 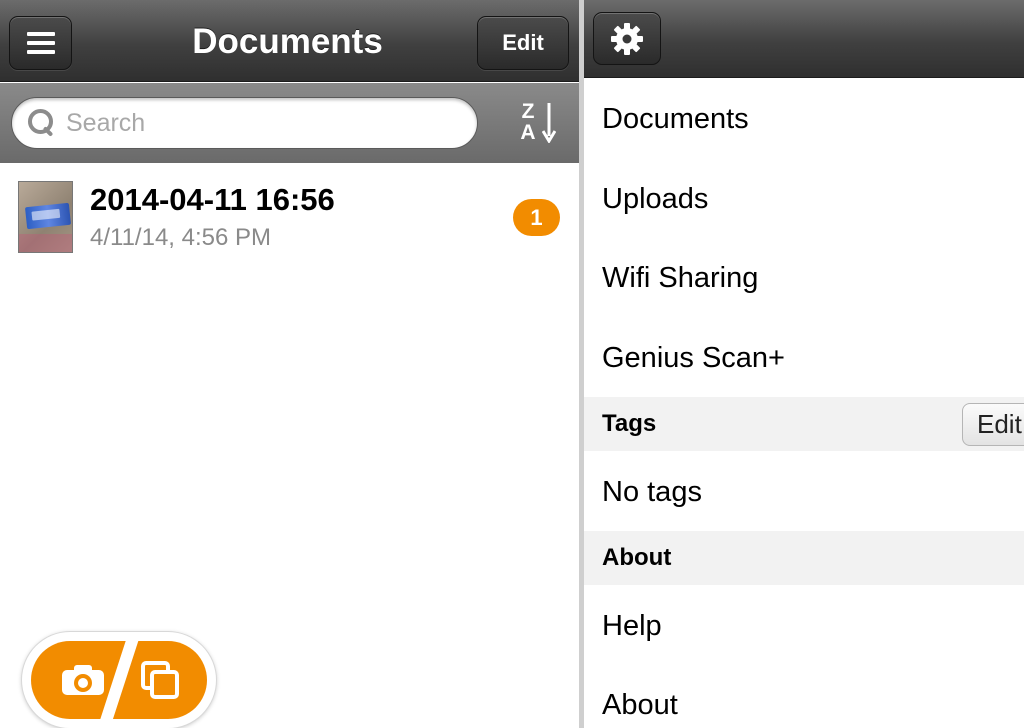 I want to click on sort-letter-bottom: A, so click(x=528, y=132).